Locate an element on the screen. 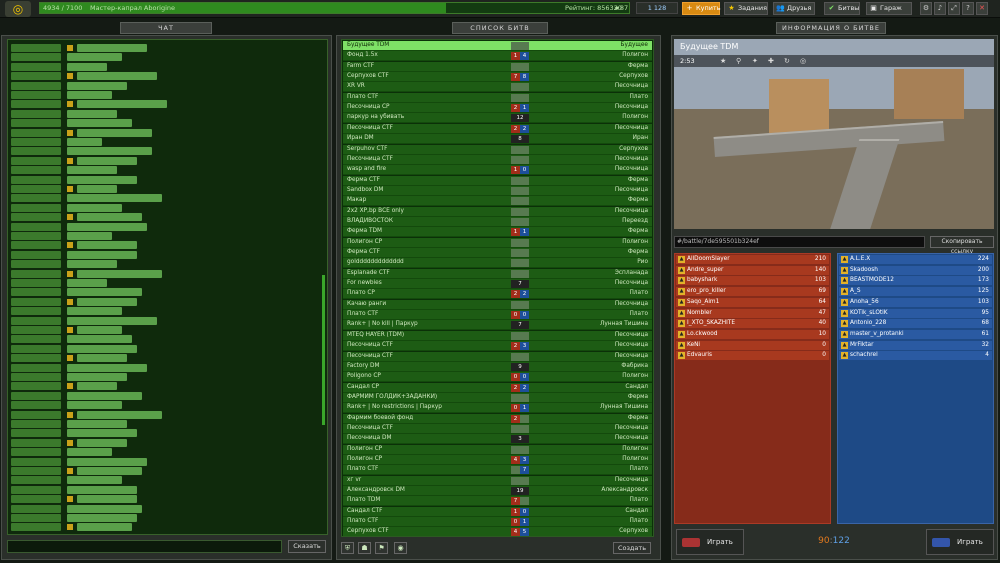 The image size is (1000, 563). sound-icon: ♪ is located at coordinates (940, 8).